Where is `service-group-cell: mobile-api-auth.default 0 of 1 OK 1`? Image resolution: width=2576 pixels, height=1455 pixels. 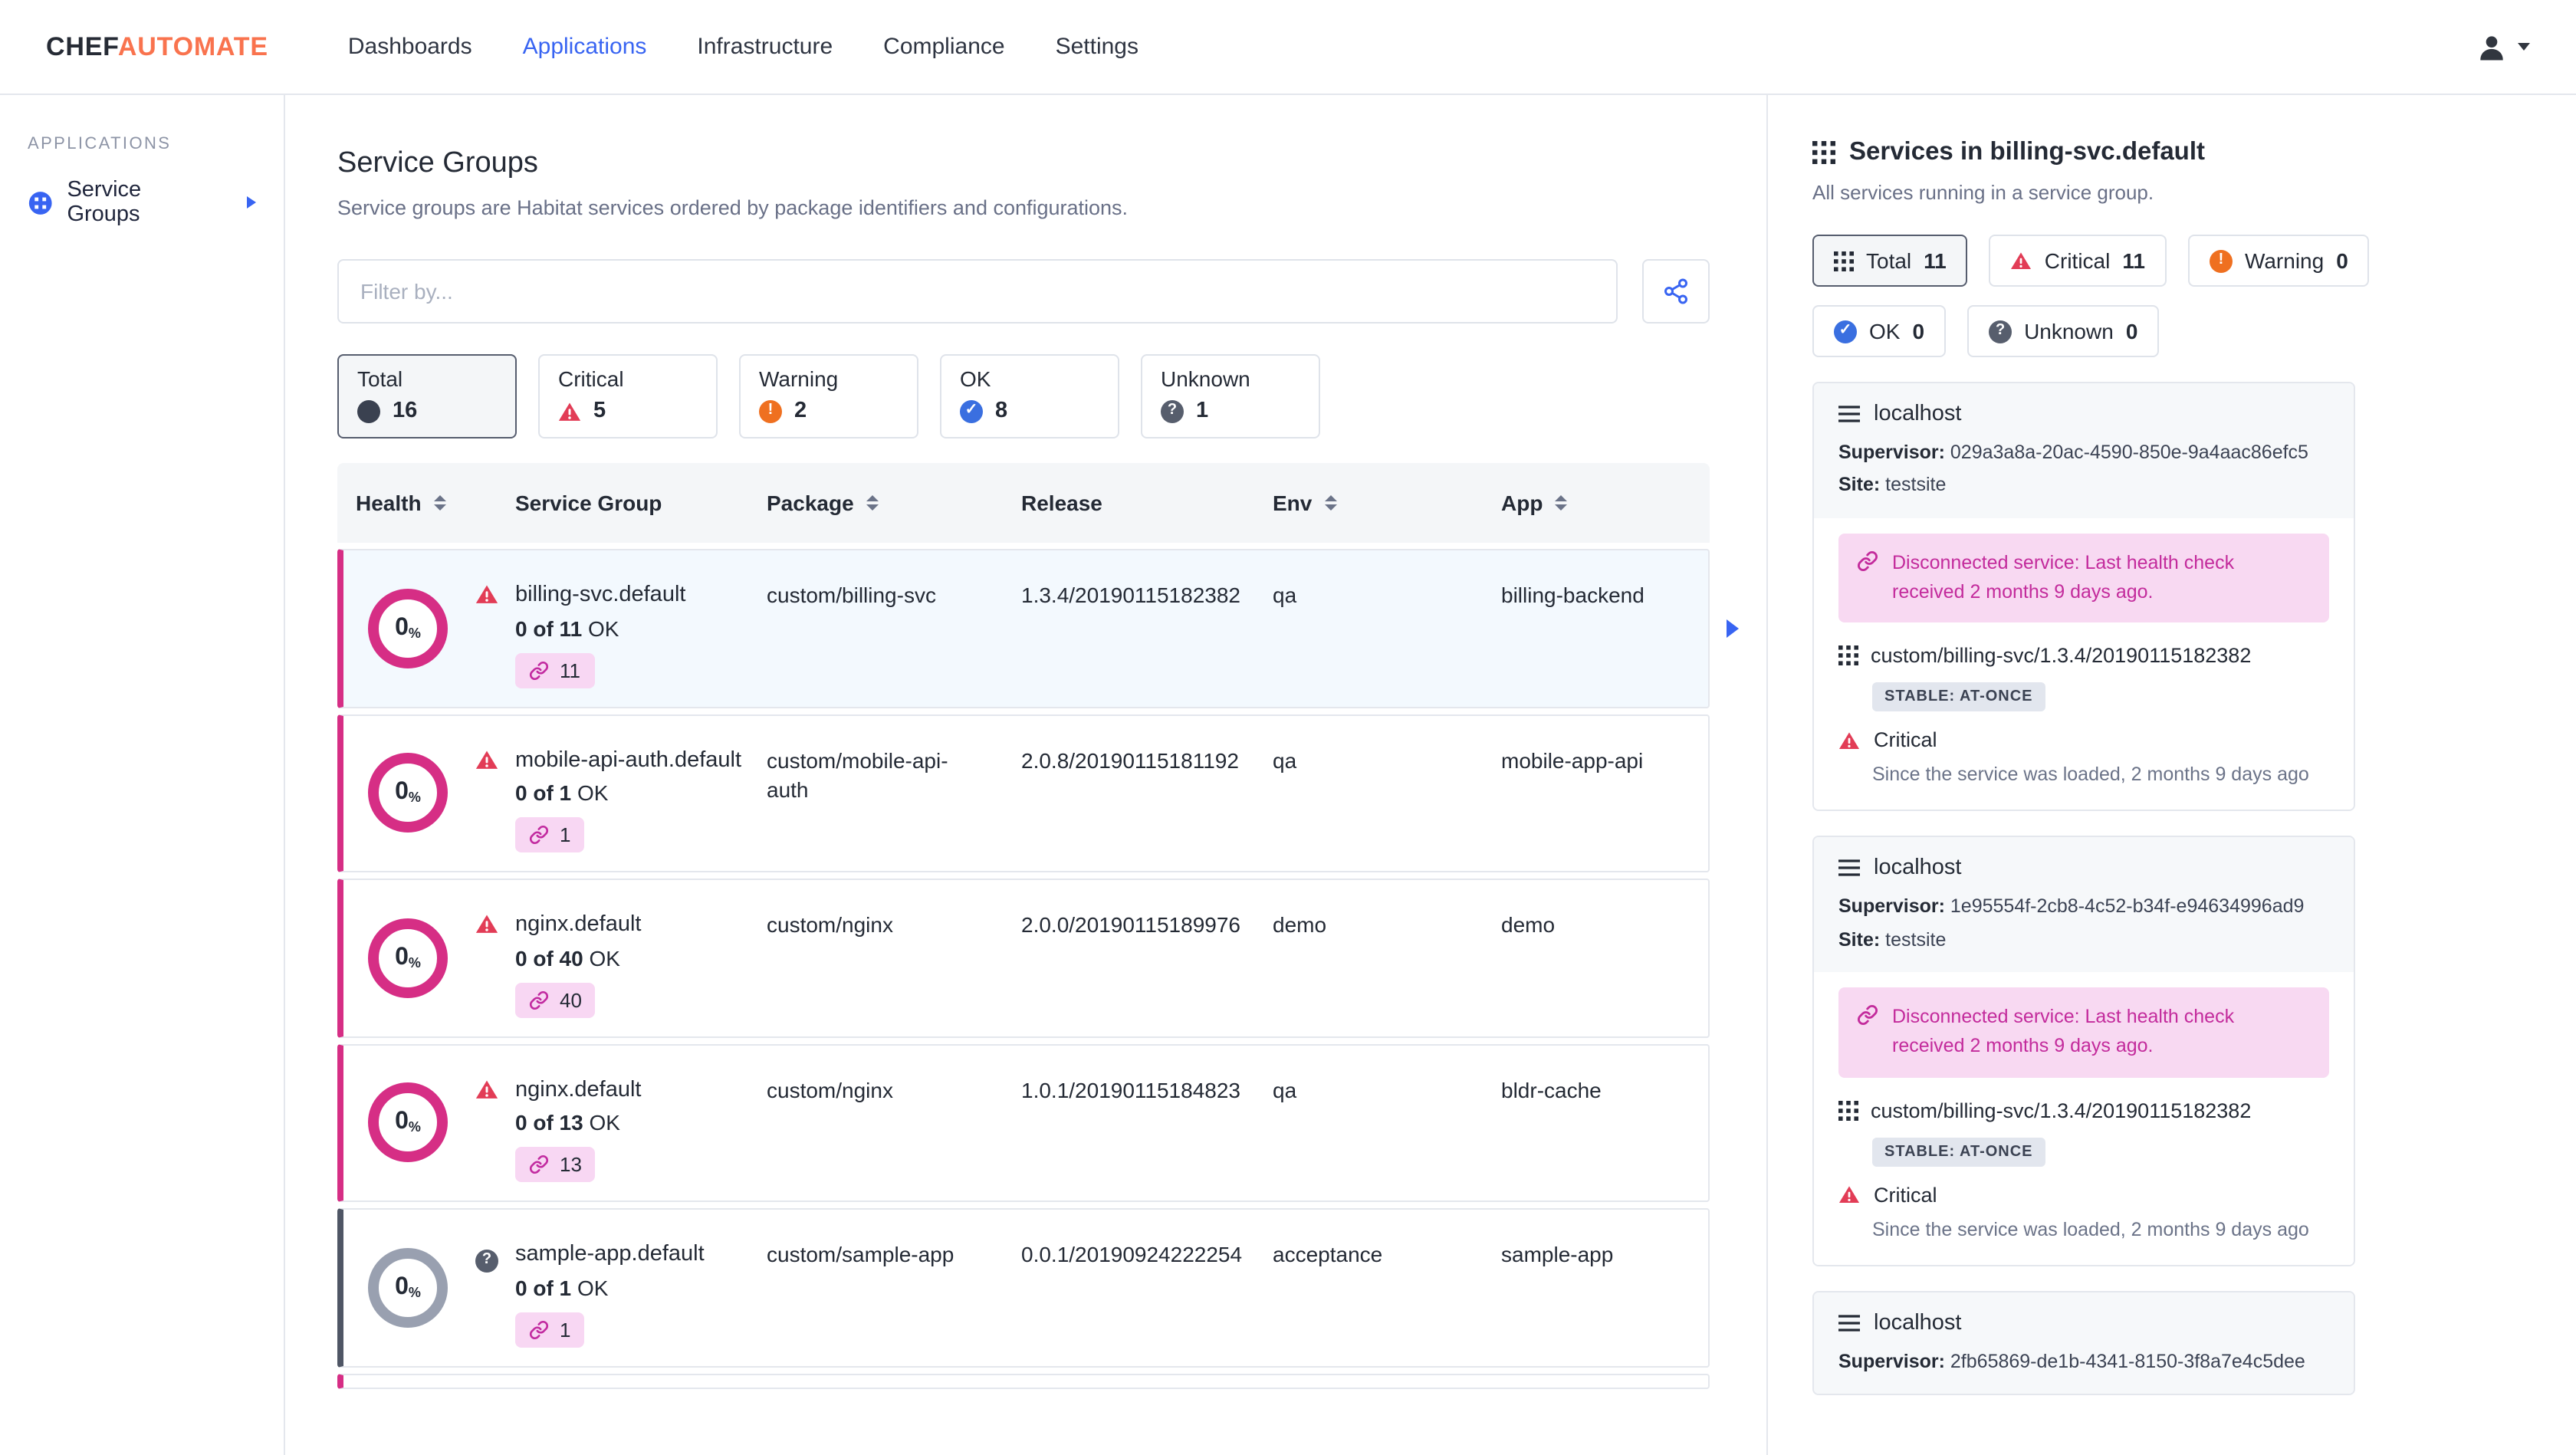 service-group-cell: mobile-api-auth.default 0 of 1 OK 1 is located at coordinates (621, 793).